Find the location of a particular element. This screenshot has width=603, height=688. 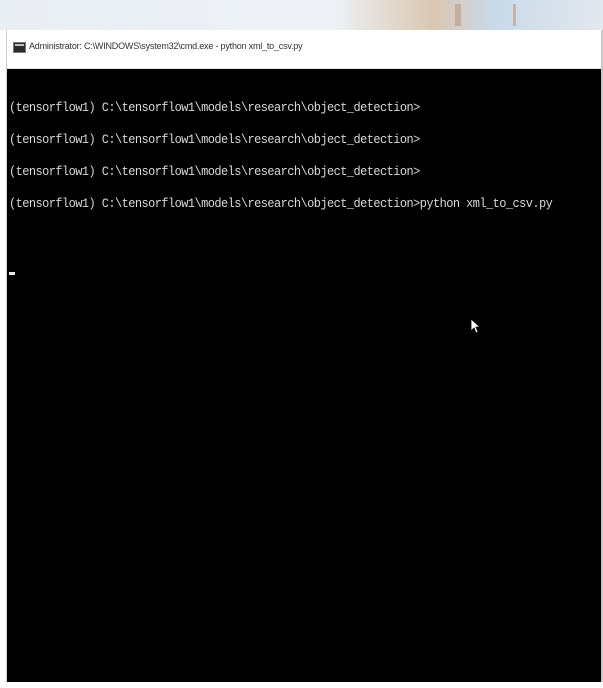

text-cursor is located at coordinates (12, 273).